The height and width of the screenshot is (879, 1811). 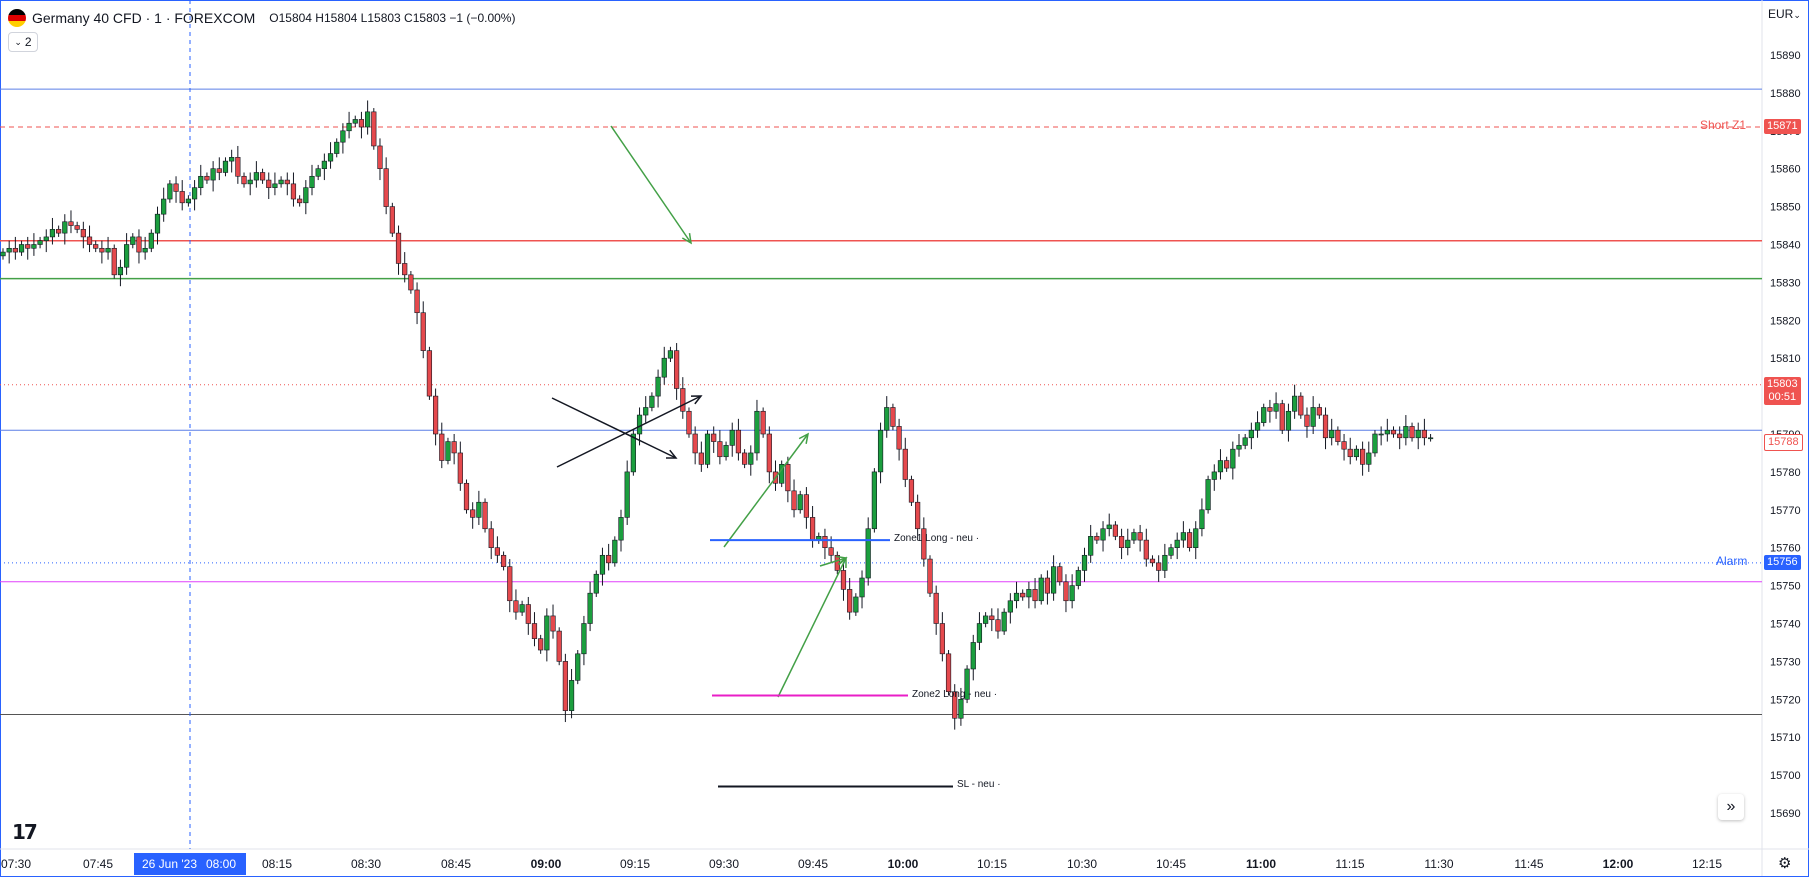 What do you see at coordinates (979, 784) in the screenshot?
I see `sl-label: SL - neu ·` at bounding box center [979, 784].